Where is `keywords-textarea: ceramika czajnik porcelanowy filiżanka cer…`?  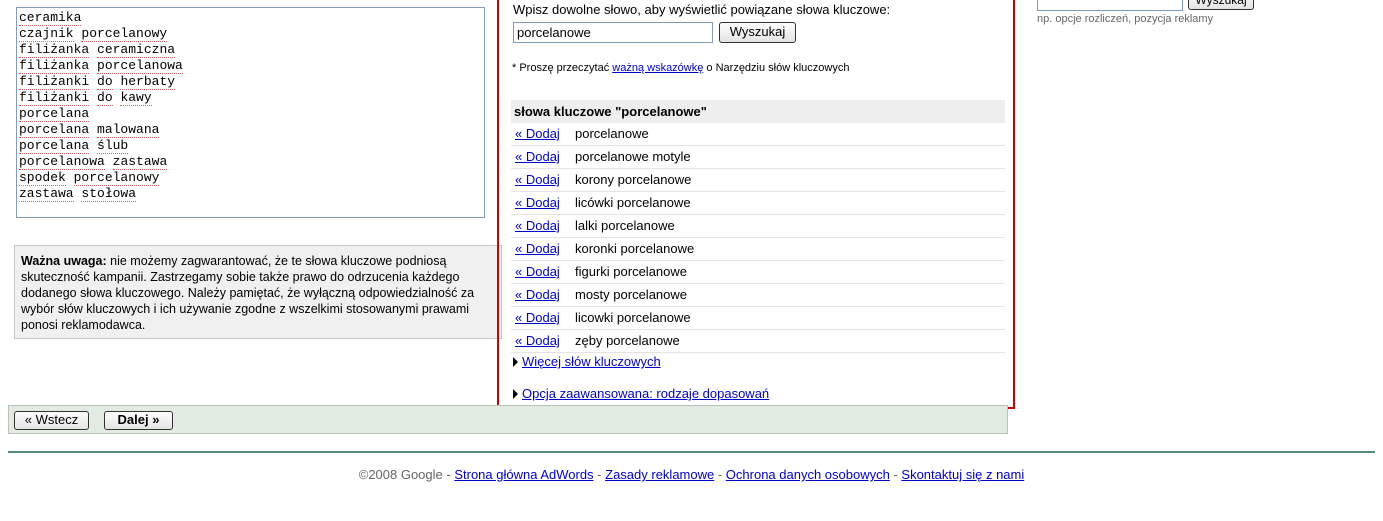 keywords-textarea: ceramika czajnik porcelanowy filiżanka cer… is located at coordinates (250, 112).